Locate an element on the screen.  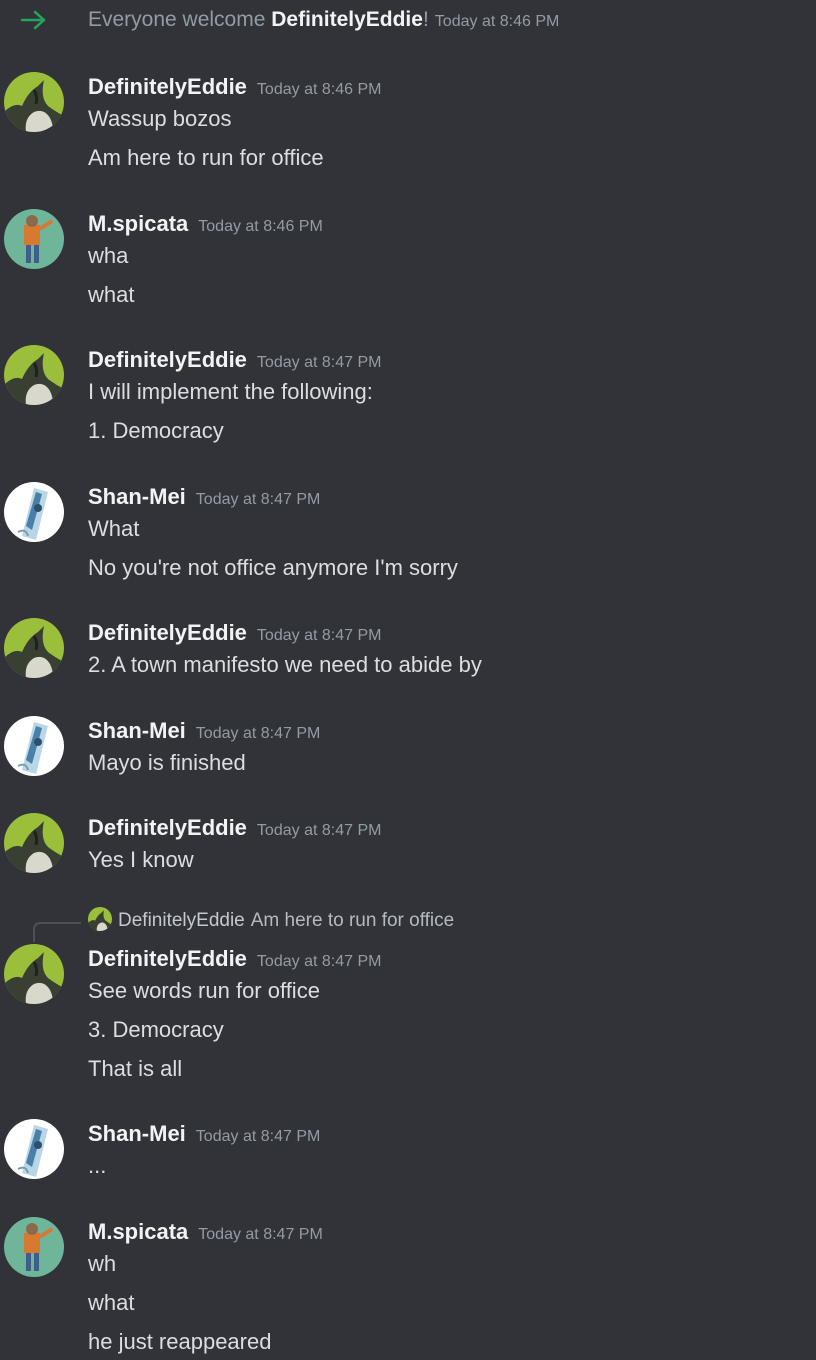
system-username: DefinitelyEddie is located at coordinates (347, 19).